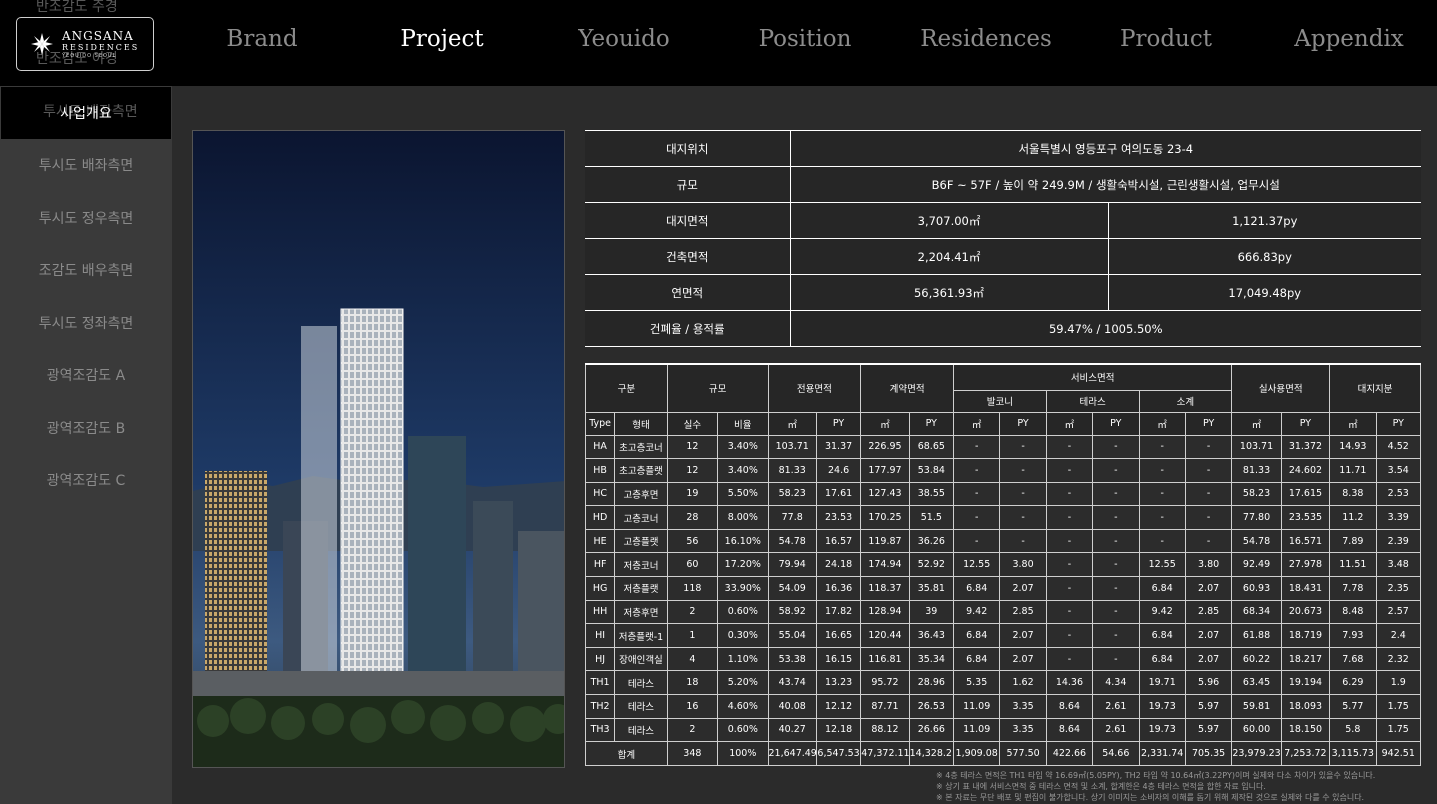 The image size is (1437, 804). I want to click on table-cell: 6.29, so click(1353, 683).